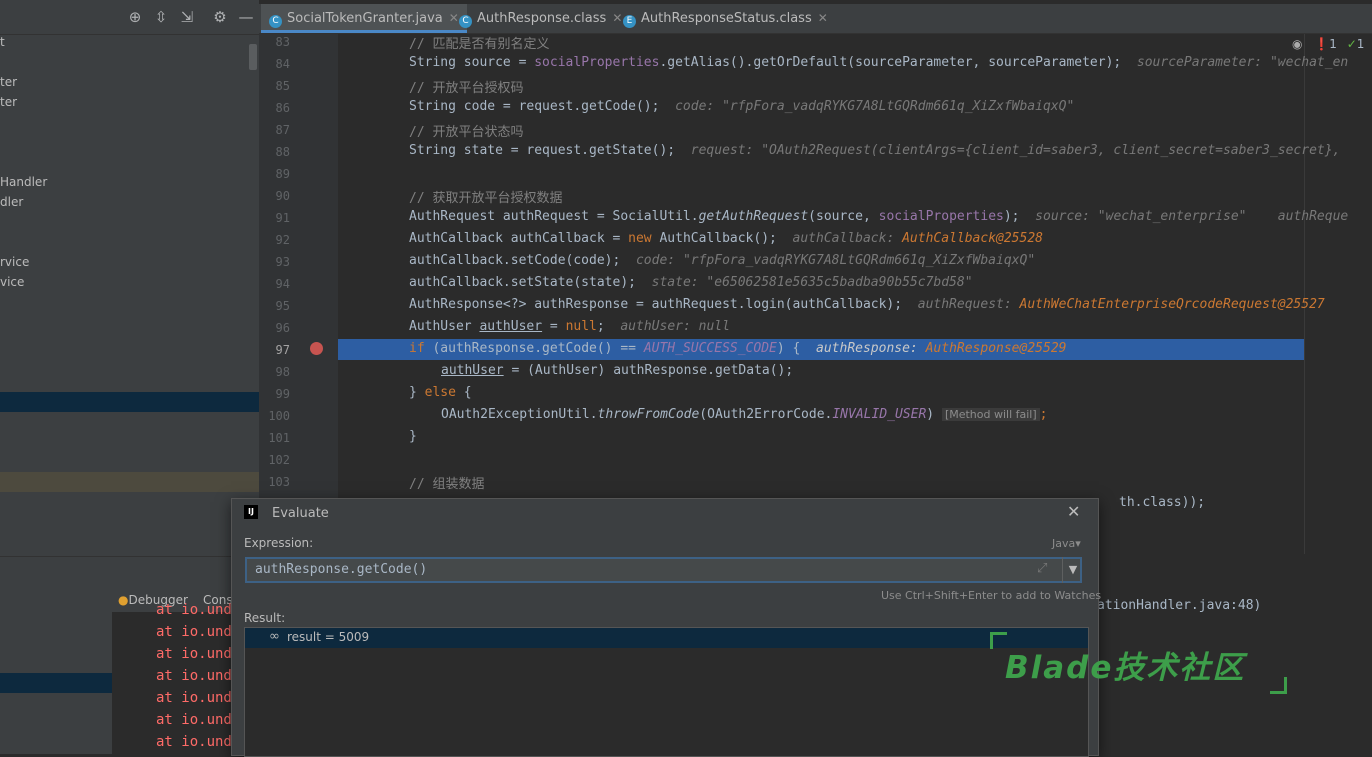  I want to click on result-tree: ∞ result = 5009, so click(666, 692).